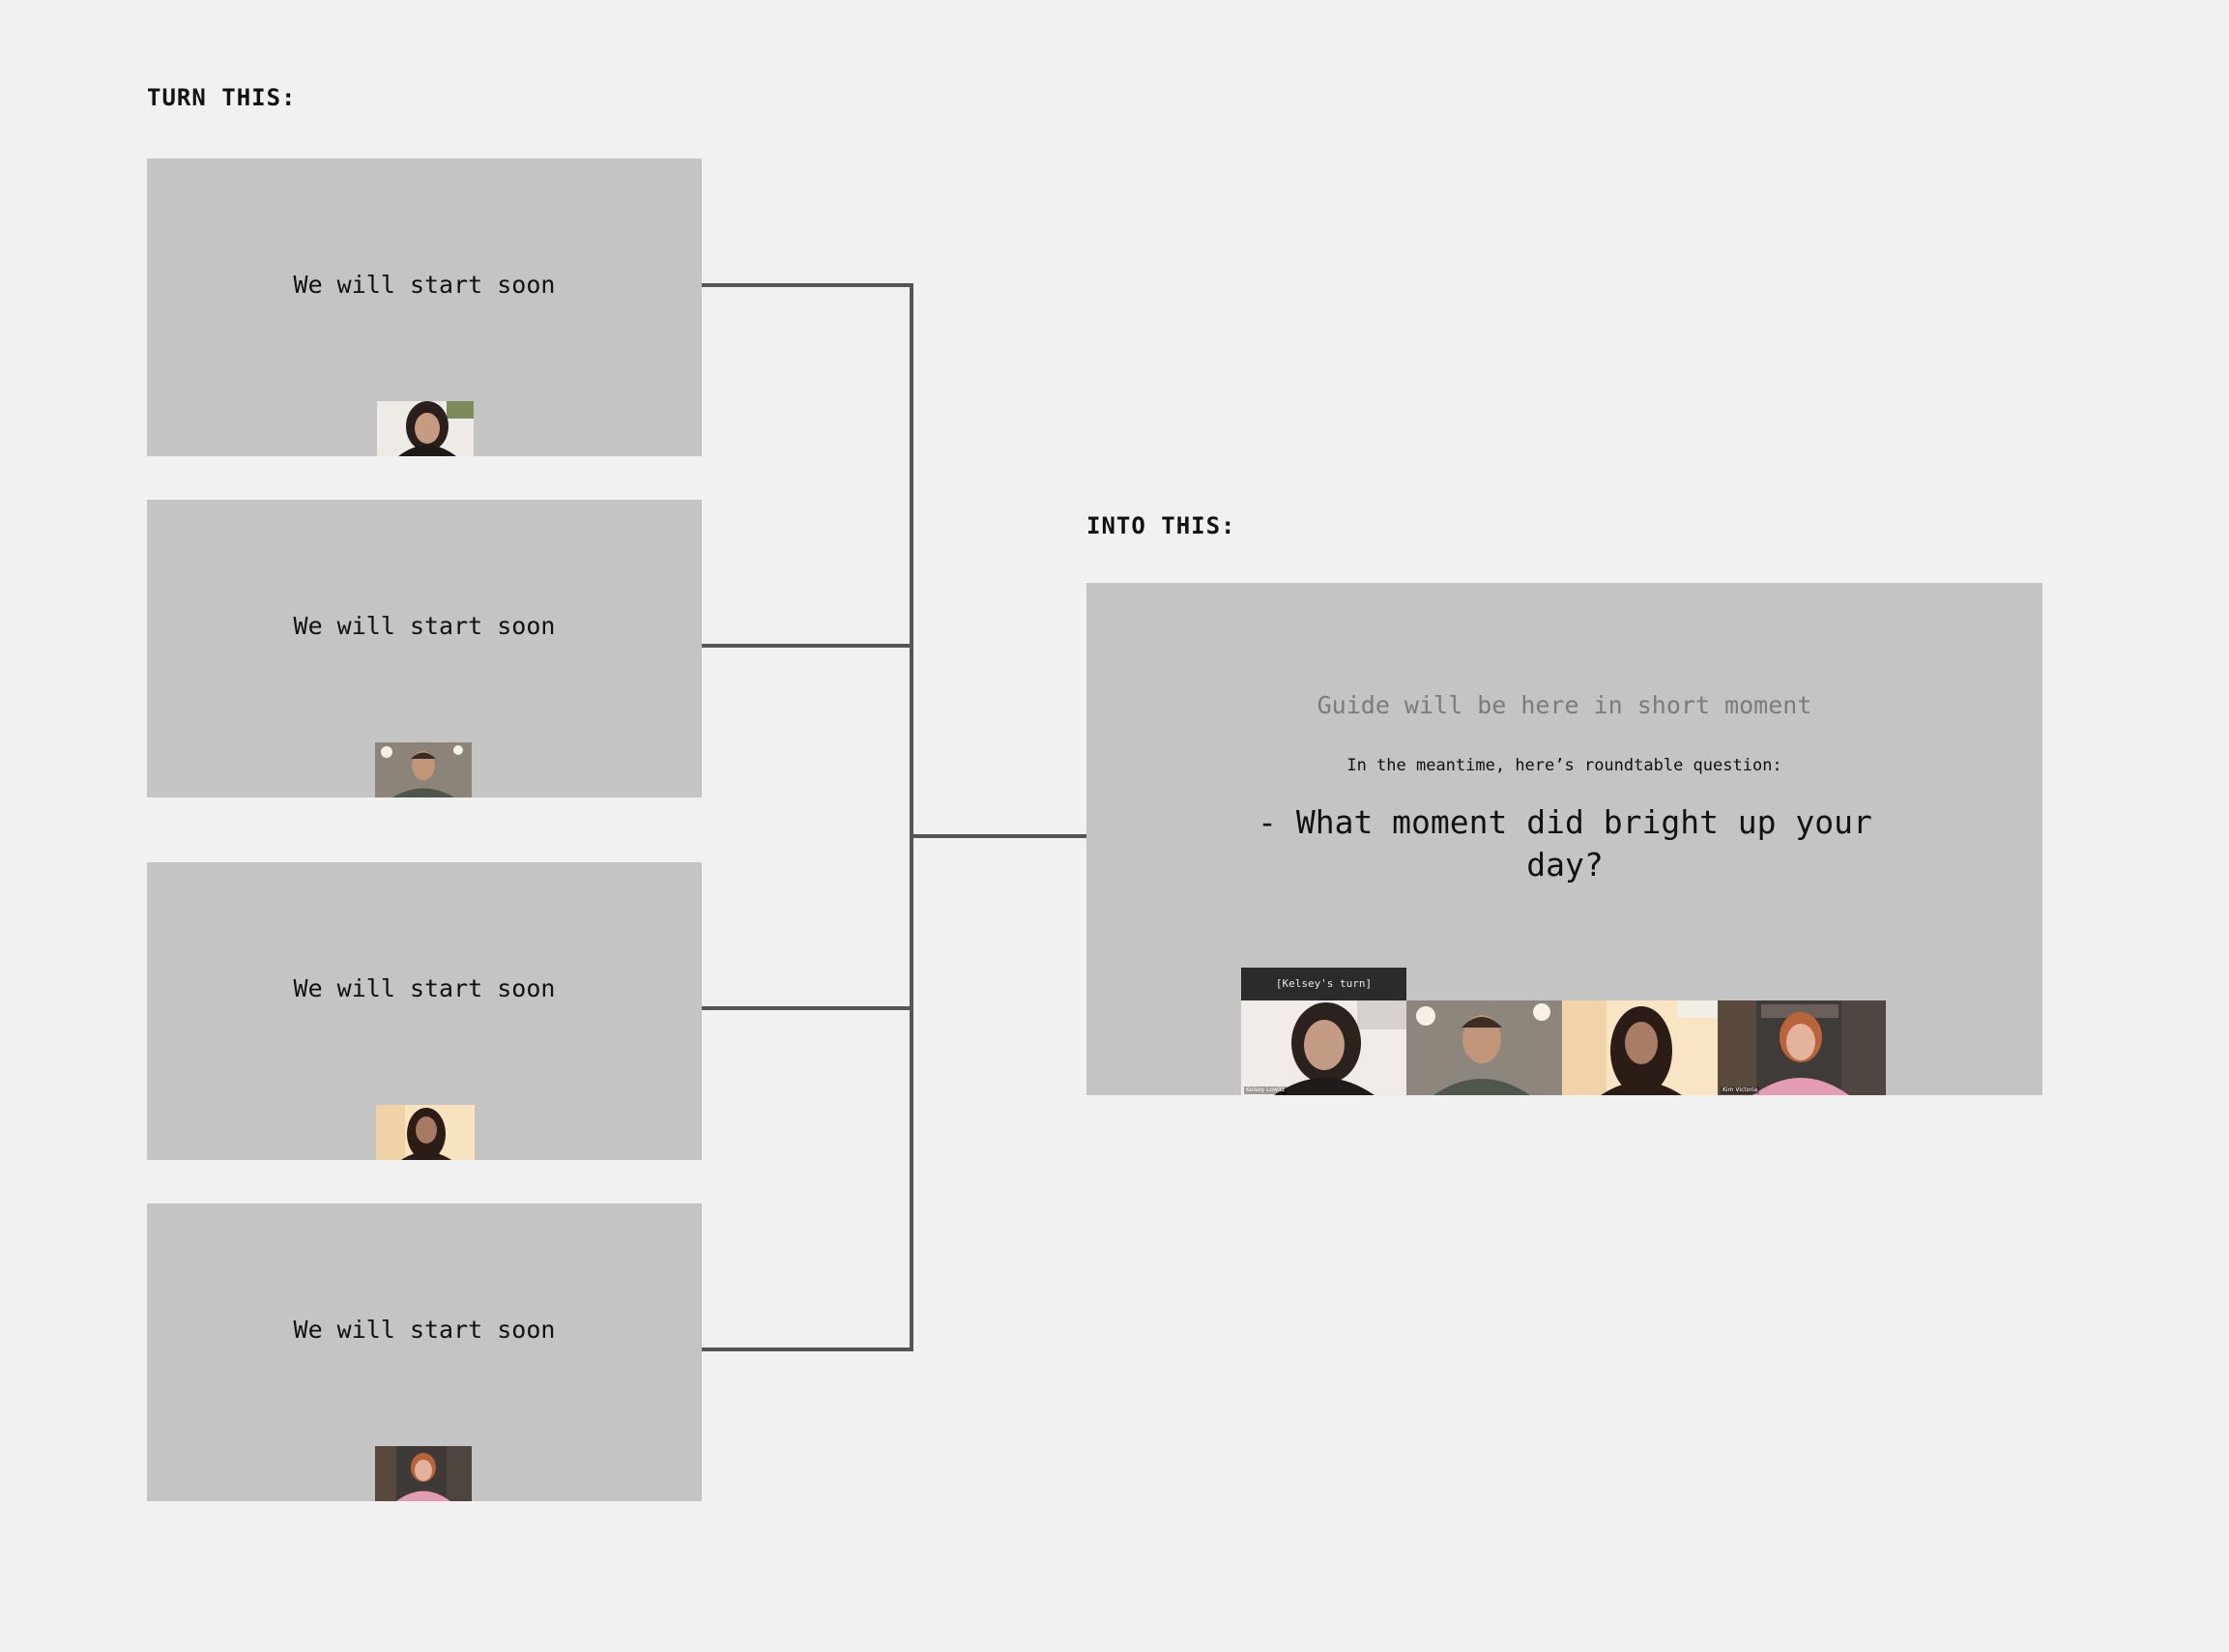  What do you see at coordinates (1161, 525) in the screenshot?
I see `into-this-heading: INTO THIS:` at bounding box center [1161, 525].